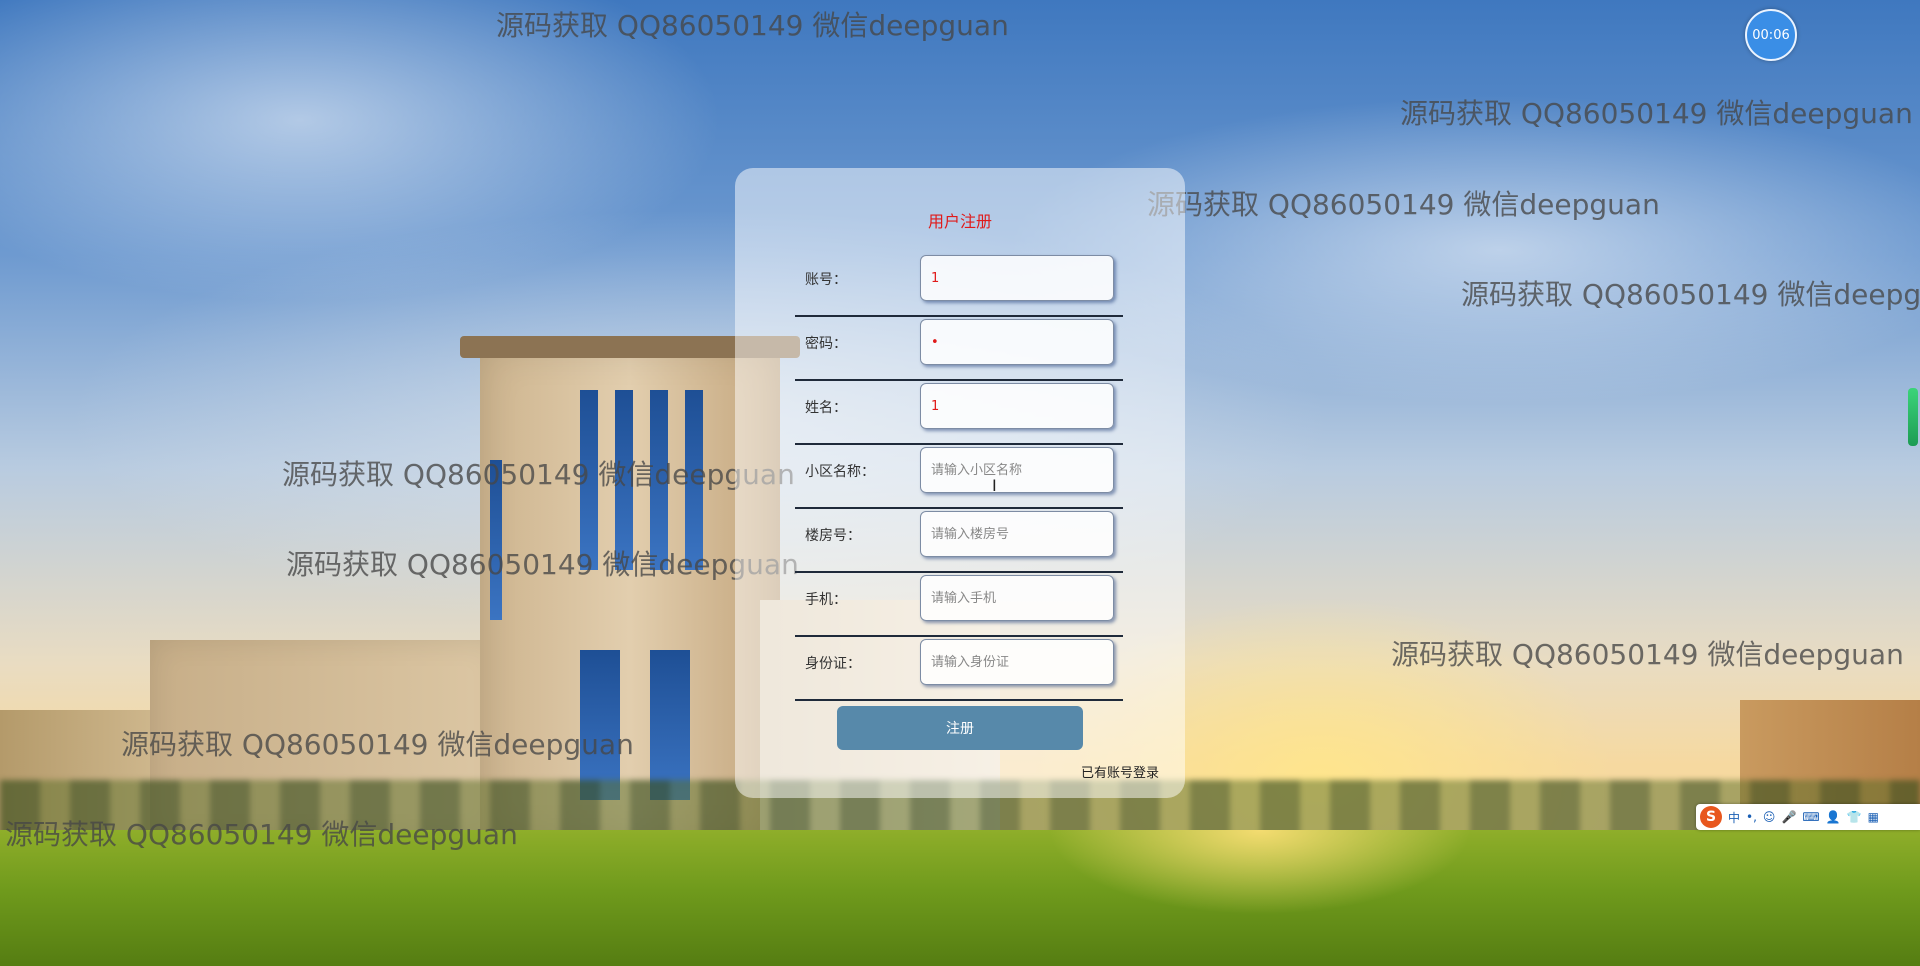 This screenshot has width=1920, height=966. I want to click on community-label: 小区名称：, so click(840, 472).